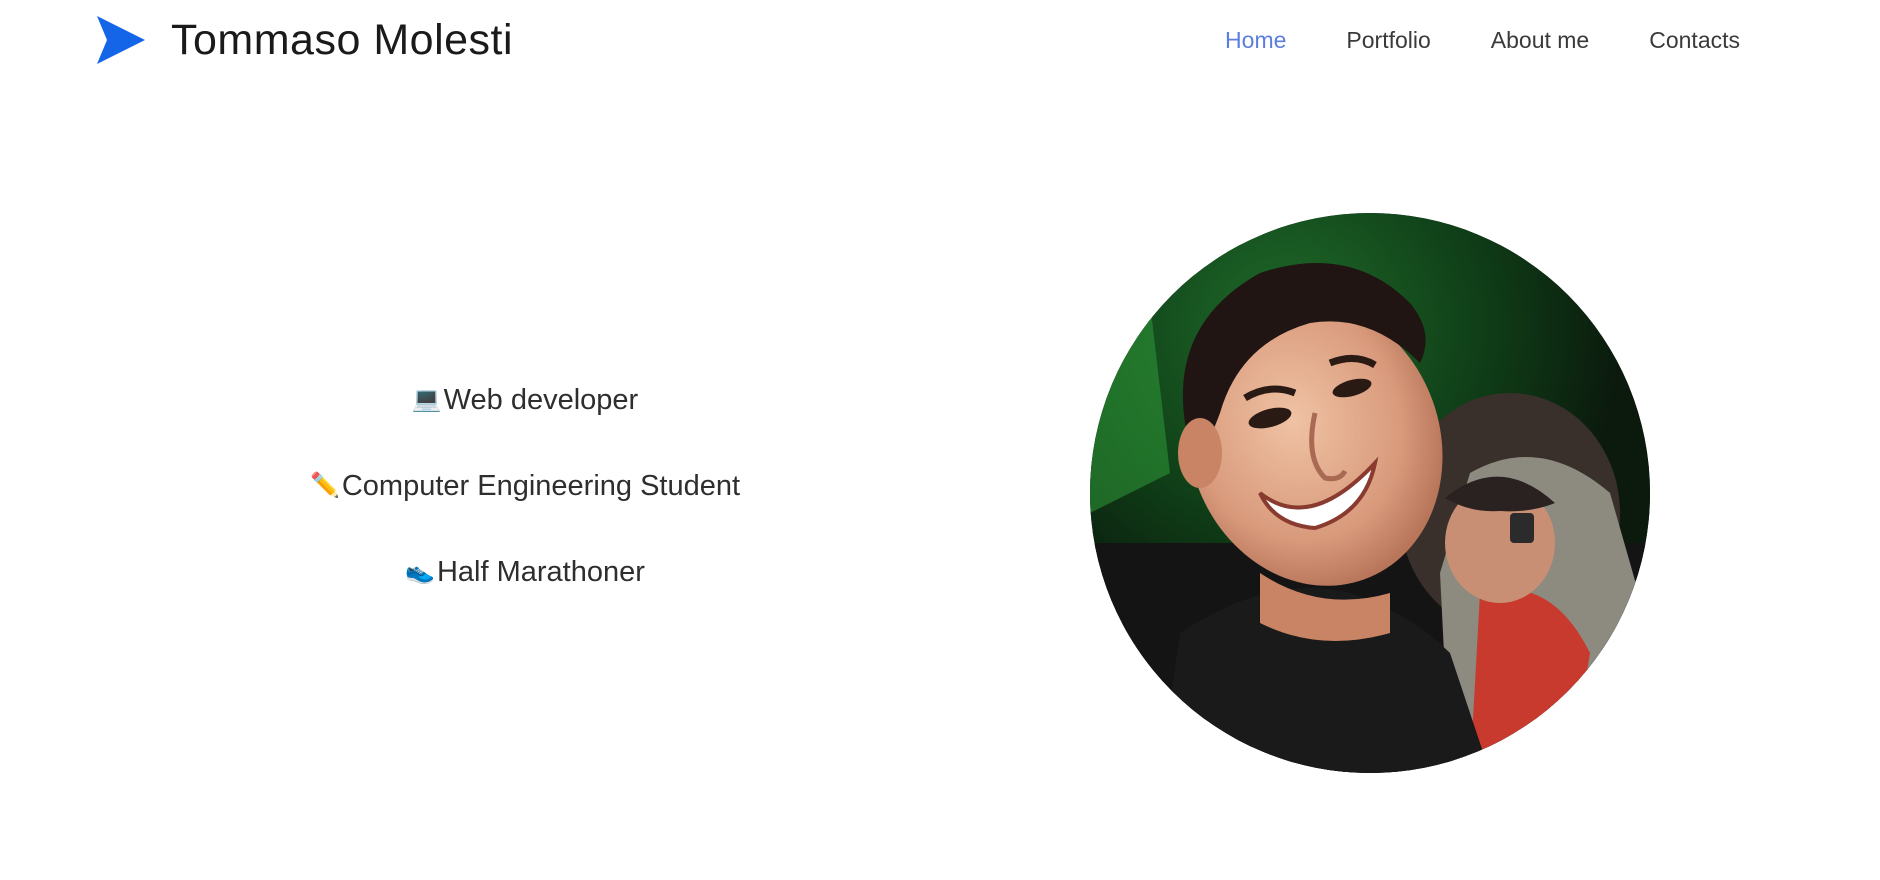 The width and height of the screenshot is (1880, 880). Describe the element at coordinates (121, 40) in the screenshot. I see `arrowhead-icon` at that location.